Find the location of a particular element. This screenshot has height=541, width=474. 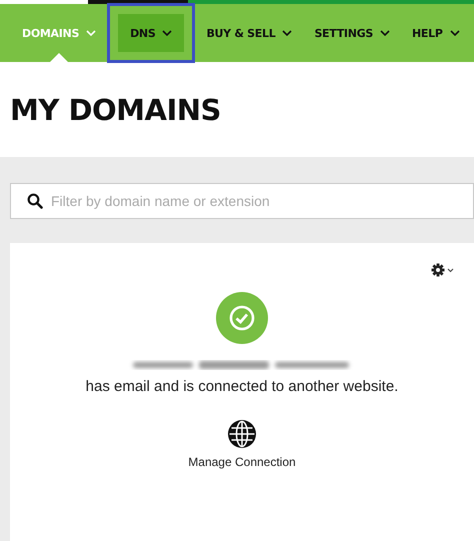

settings-button is located at coordinates (442, 270).